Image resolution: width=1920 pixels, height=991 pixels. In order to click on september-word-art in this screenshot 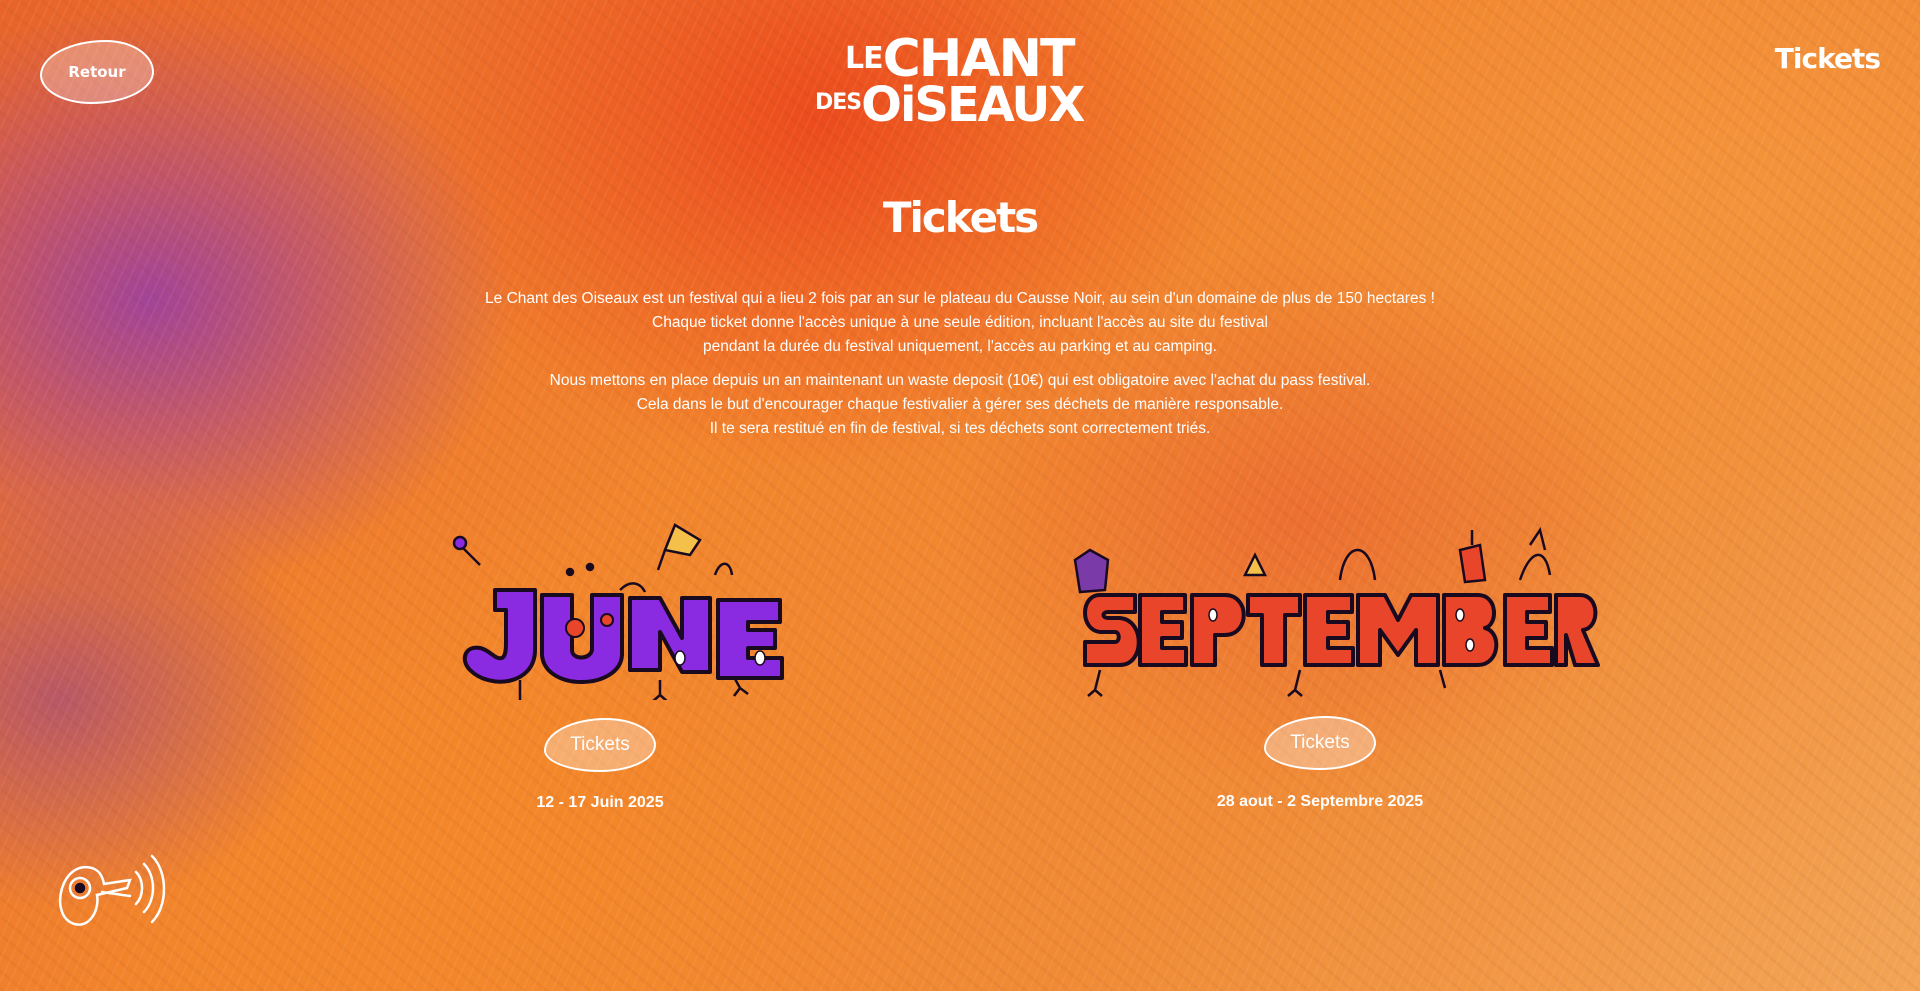, I will do `click(1336, 611)`.